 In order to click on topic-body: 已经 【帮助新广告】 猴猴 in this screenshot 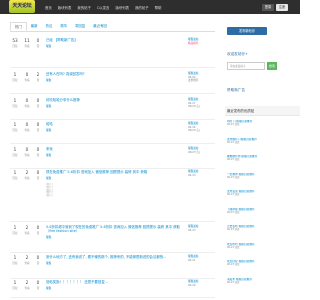, I will do `click(115, 43)`.